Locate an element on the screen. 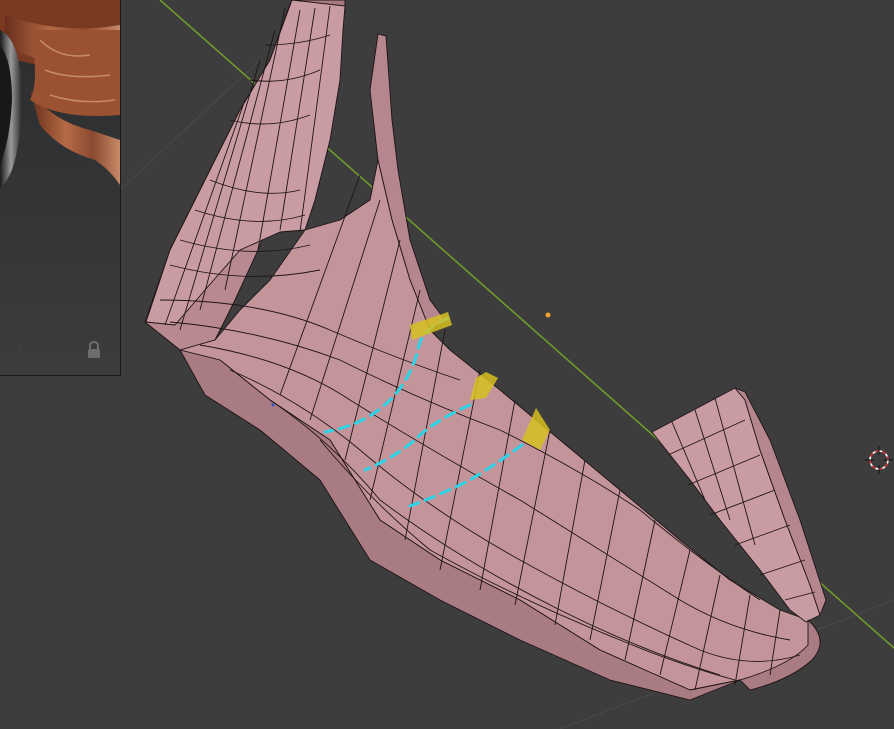 The image size is (894, 729). reference-image is located at coordinates (60, 188).